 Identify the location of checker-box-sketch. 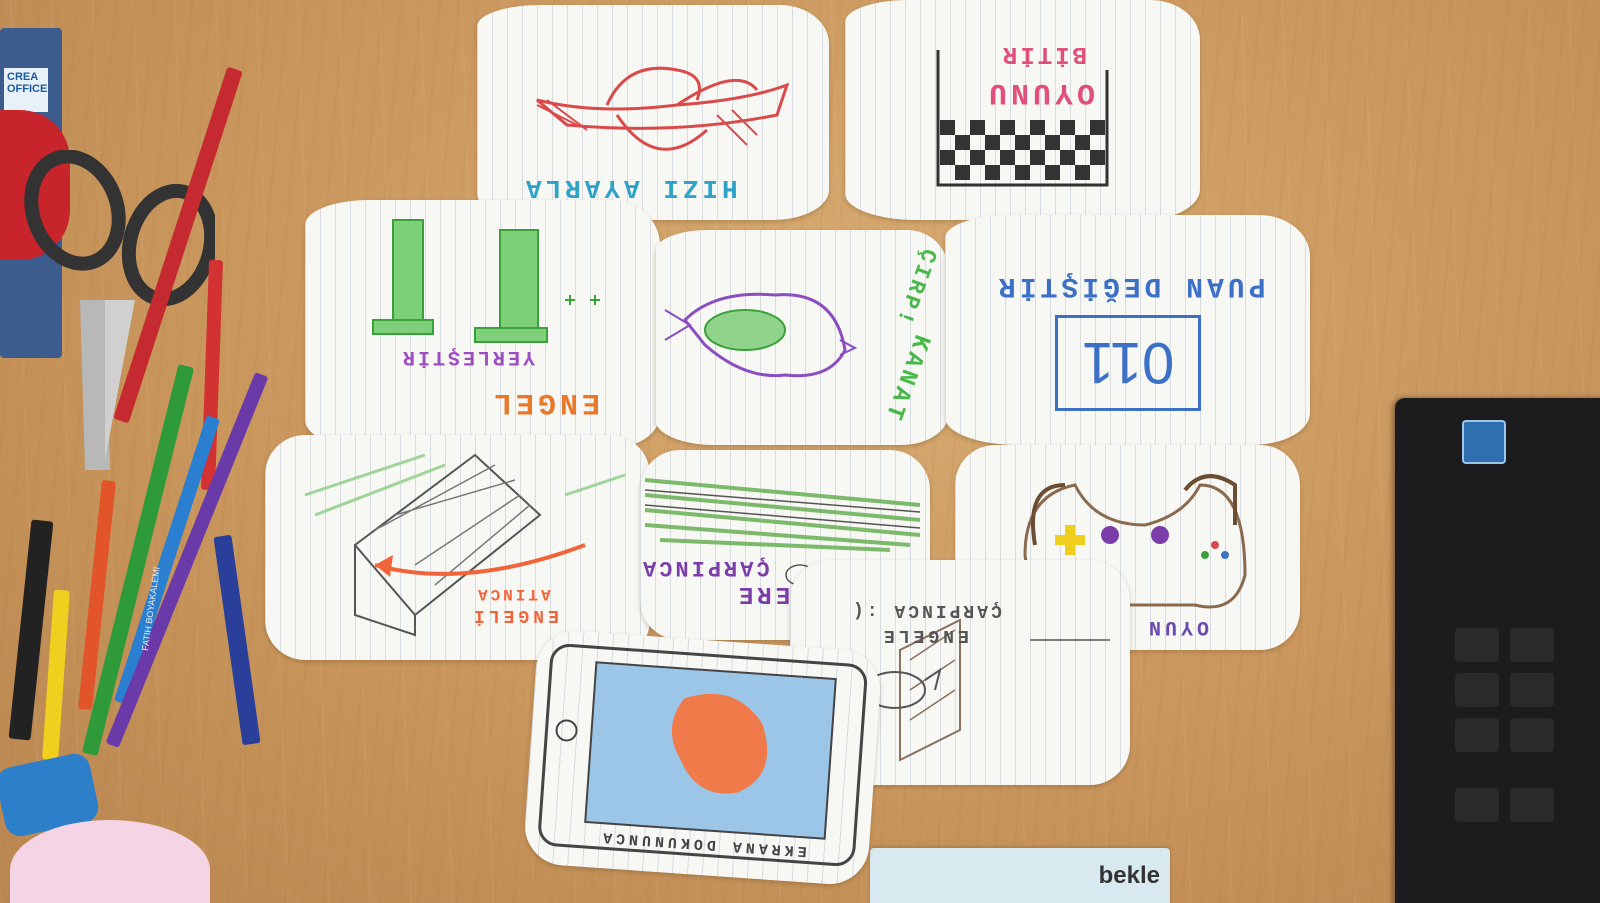
(1022, 118).